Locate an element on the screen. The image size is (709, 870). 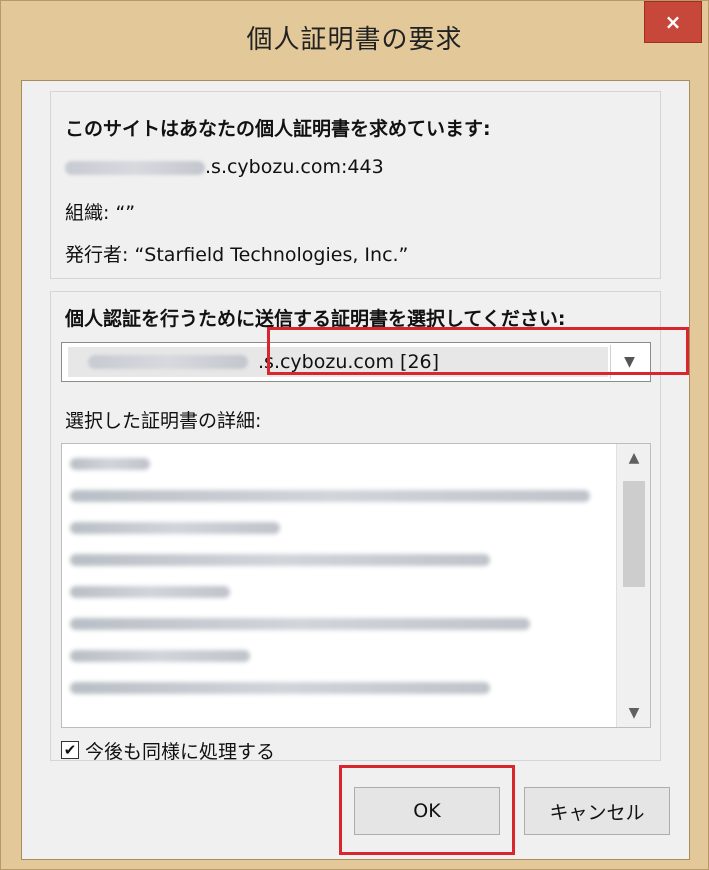
site-domain: .s.cybozu.com:443 is located at coordinates (294, 167).